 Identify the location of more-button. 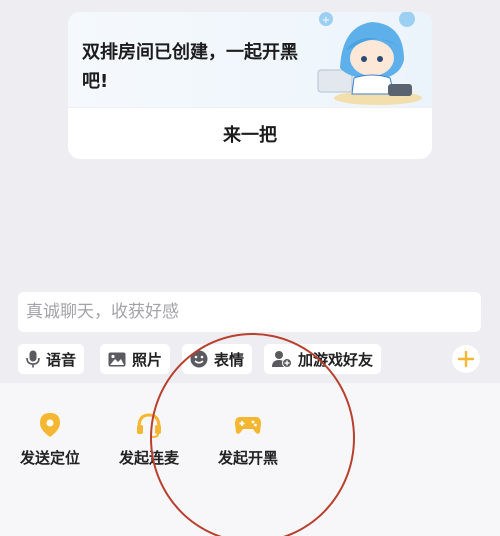
(466, 359).